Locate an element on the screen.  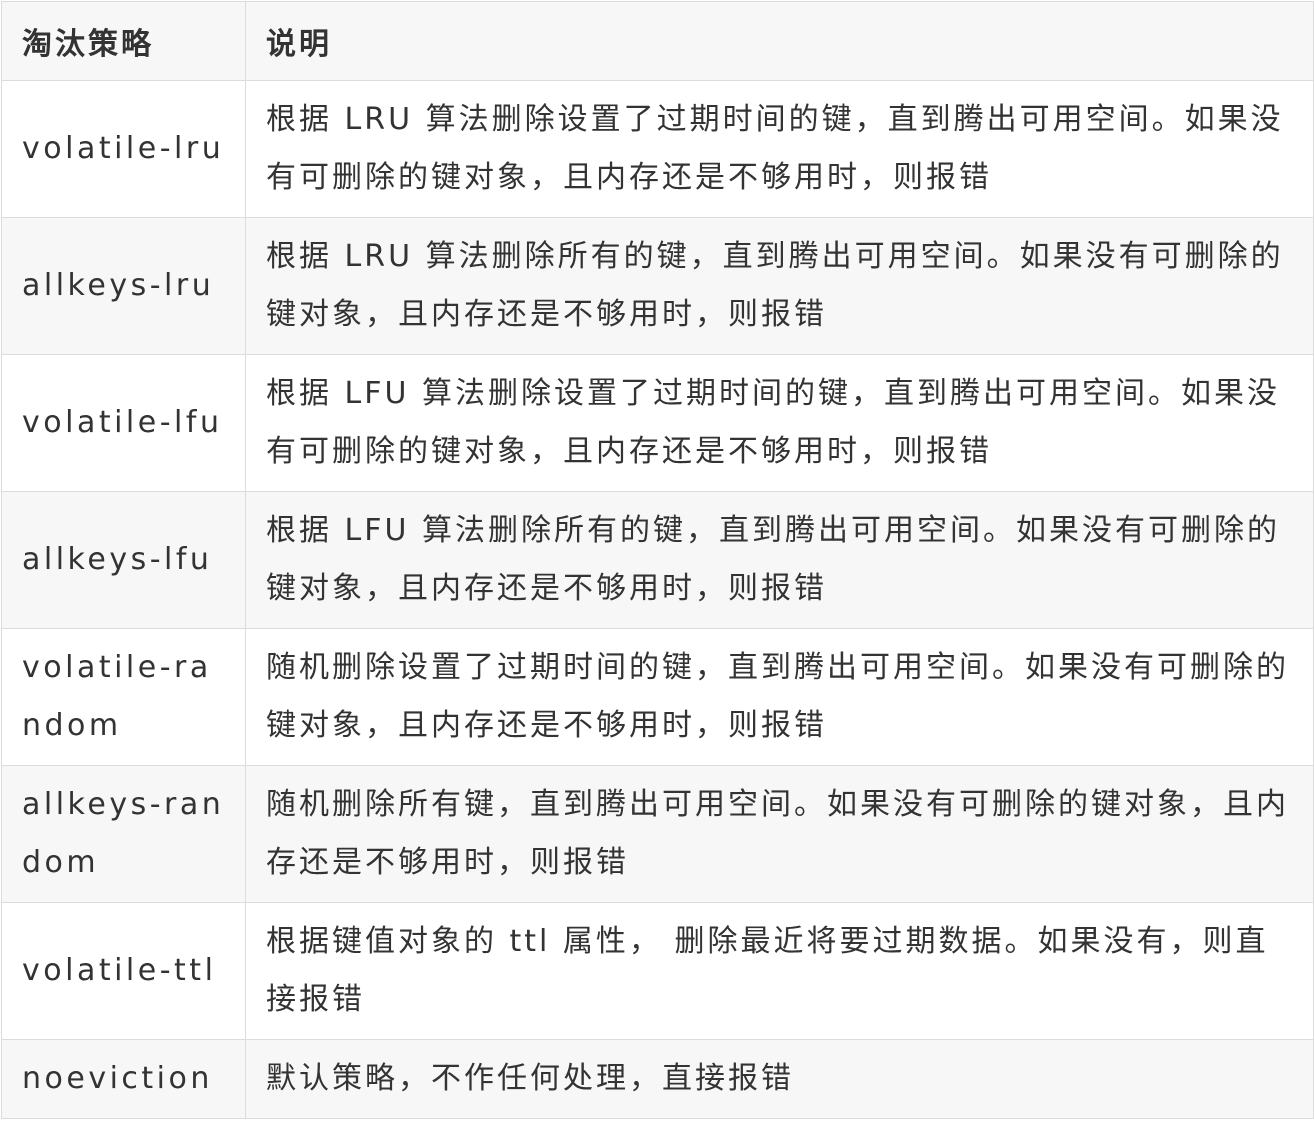
header-description: 说明 is located at coordinates (779, 41).